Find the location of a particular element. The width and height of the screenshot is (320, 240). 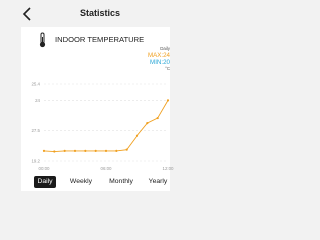

tab-yearly: Yearly is located at coordinates (158, 182).